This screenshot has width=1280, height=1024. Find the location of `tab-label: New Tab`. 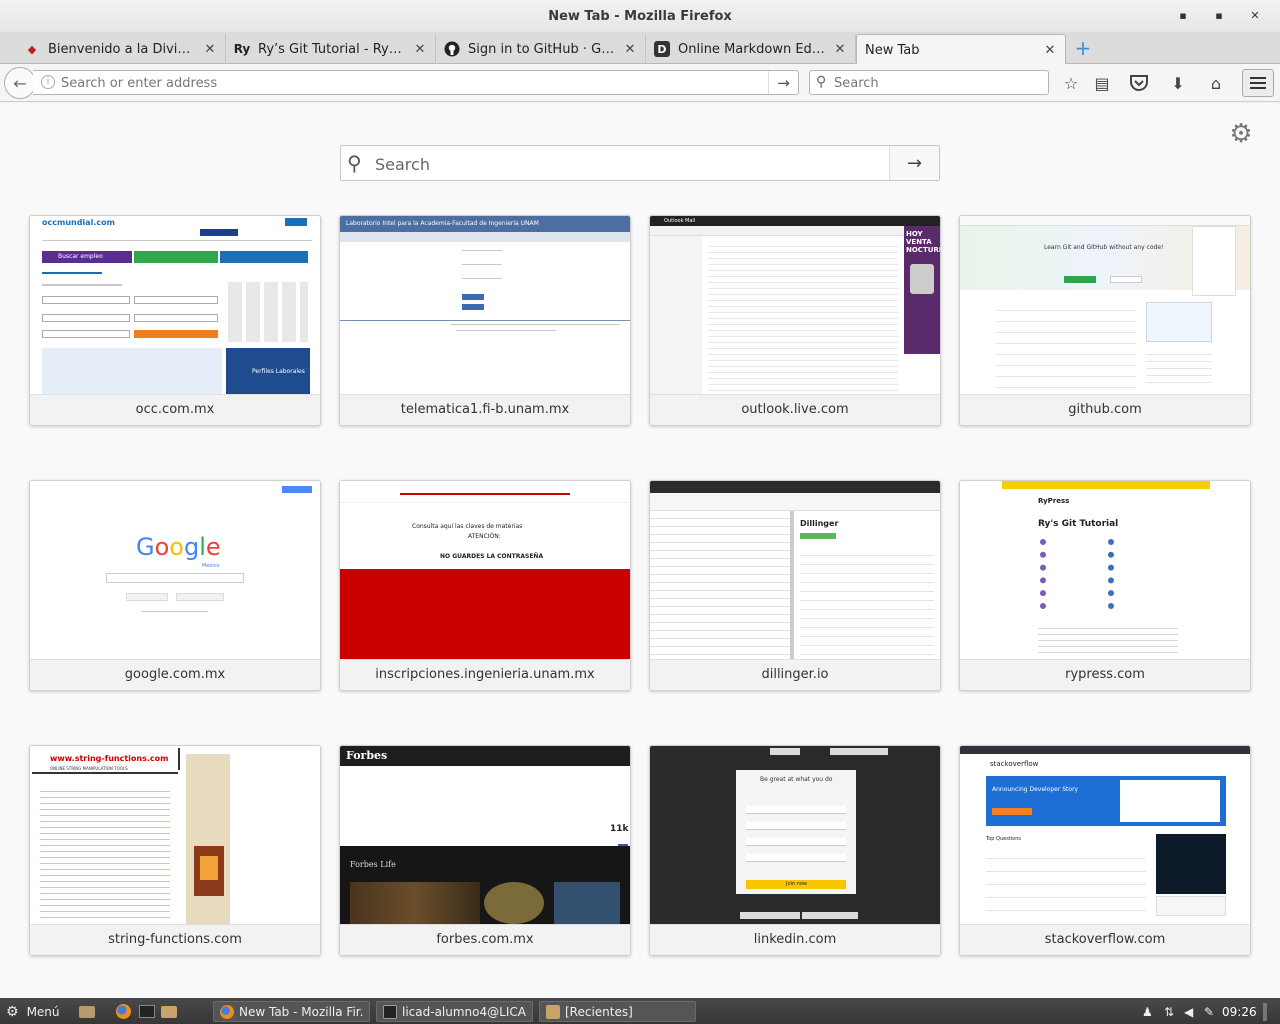

tab-label: New Tab is located at coordinates (892, 50).